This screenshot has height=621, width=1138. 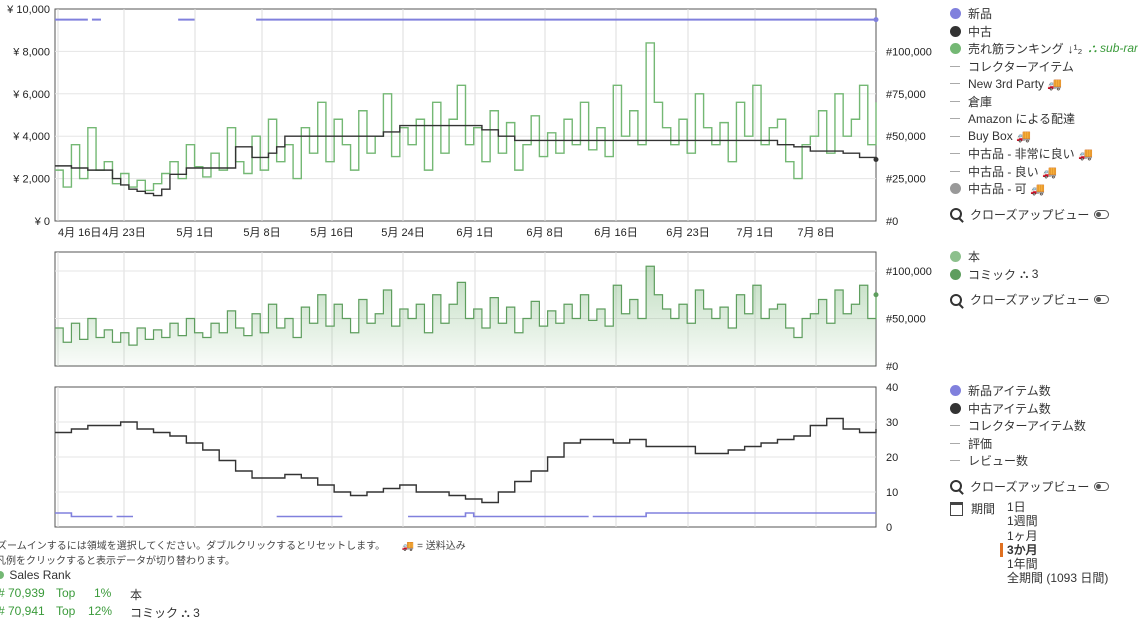 What do you see at coordinates (1012, 171) in the screenshot?
I see `legend-label: 中古品 - 良い 🚚` at bounding box center [1012, 171].